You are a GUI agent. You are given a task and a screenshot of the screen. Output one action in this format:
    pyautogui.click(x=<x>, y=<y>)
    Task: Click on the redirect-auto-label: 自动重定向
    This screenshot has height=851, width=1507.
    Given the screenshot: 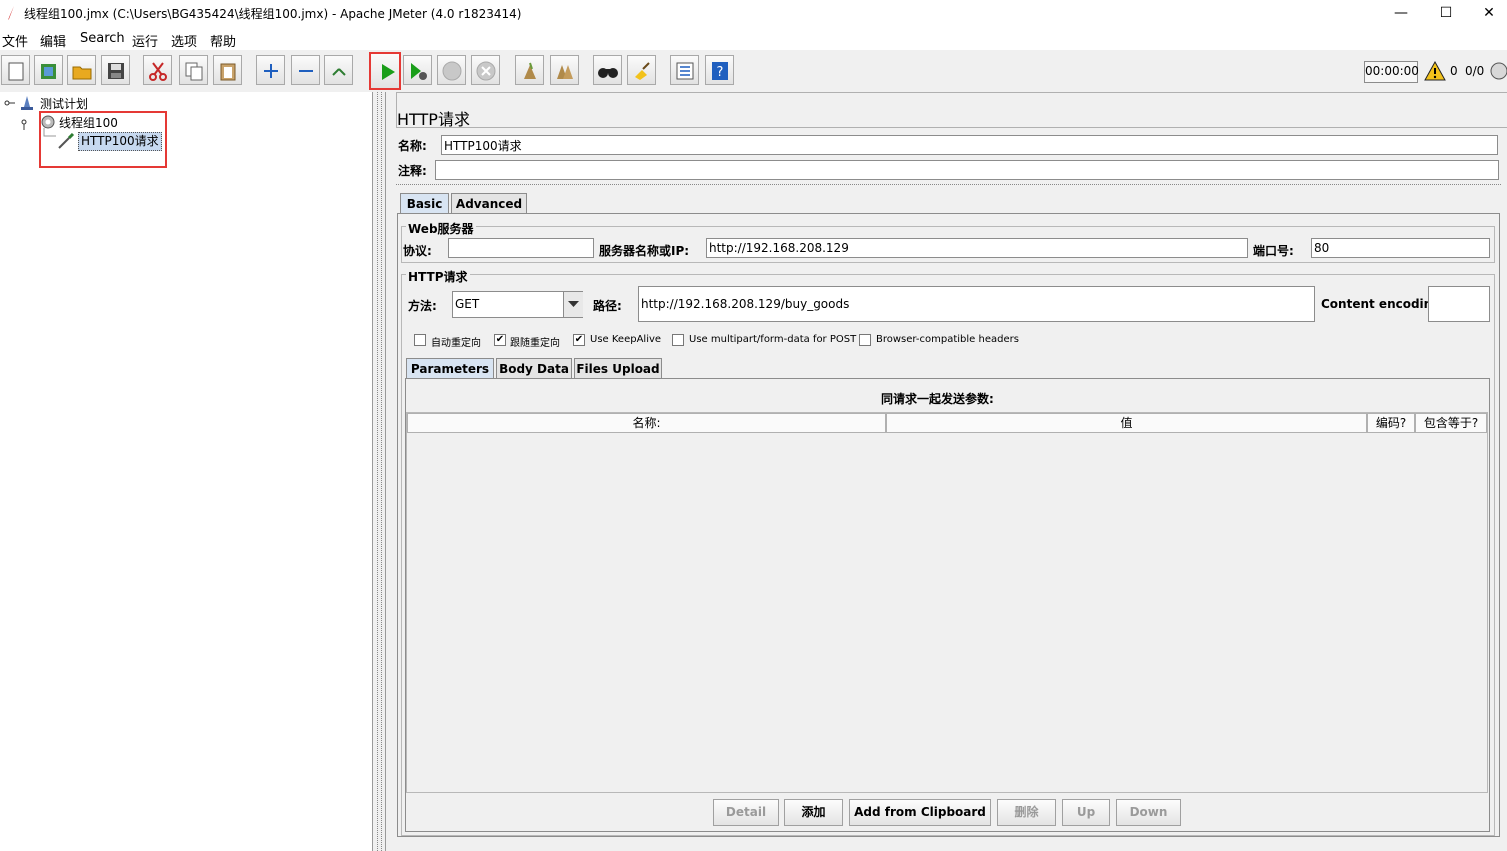 What is the action you would take?
    pyautogui.click(x=456, y=343)
    